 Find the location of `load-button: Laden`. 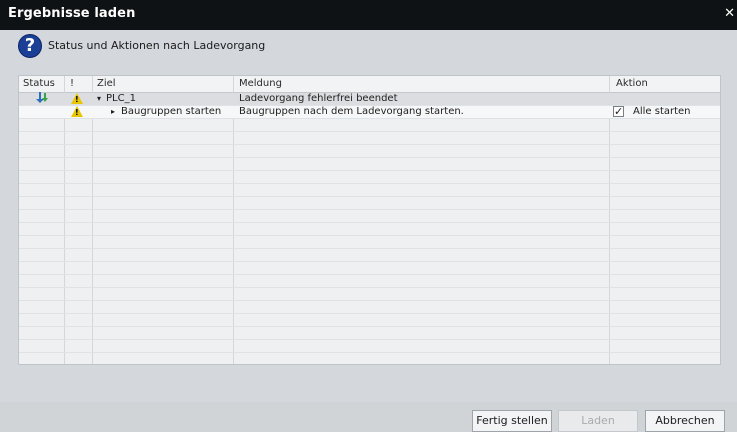

load-button: Laden is located at coordinates (598, 421).